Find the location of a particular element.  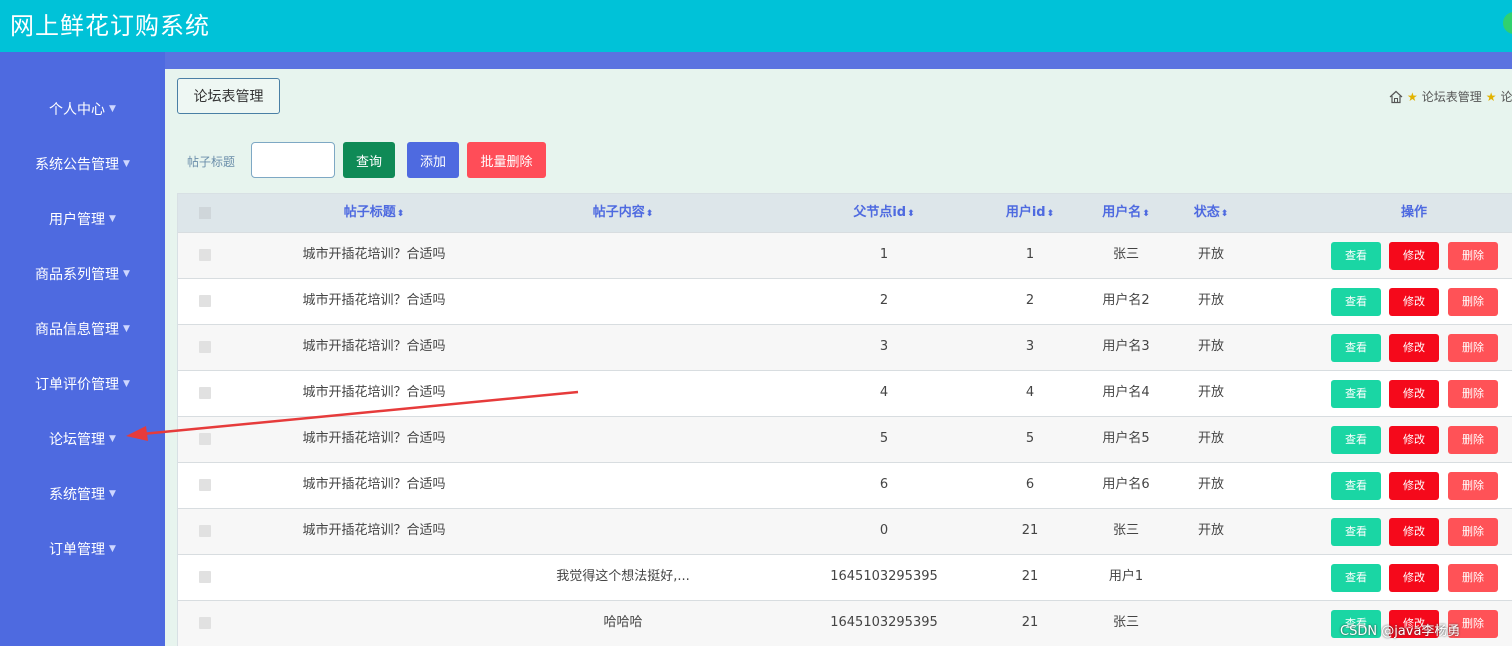

column-header-user-id: 用户id⬍ is located at coordinates (1030, 213).